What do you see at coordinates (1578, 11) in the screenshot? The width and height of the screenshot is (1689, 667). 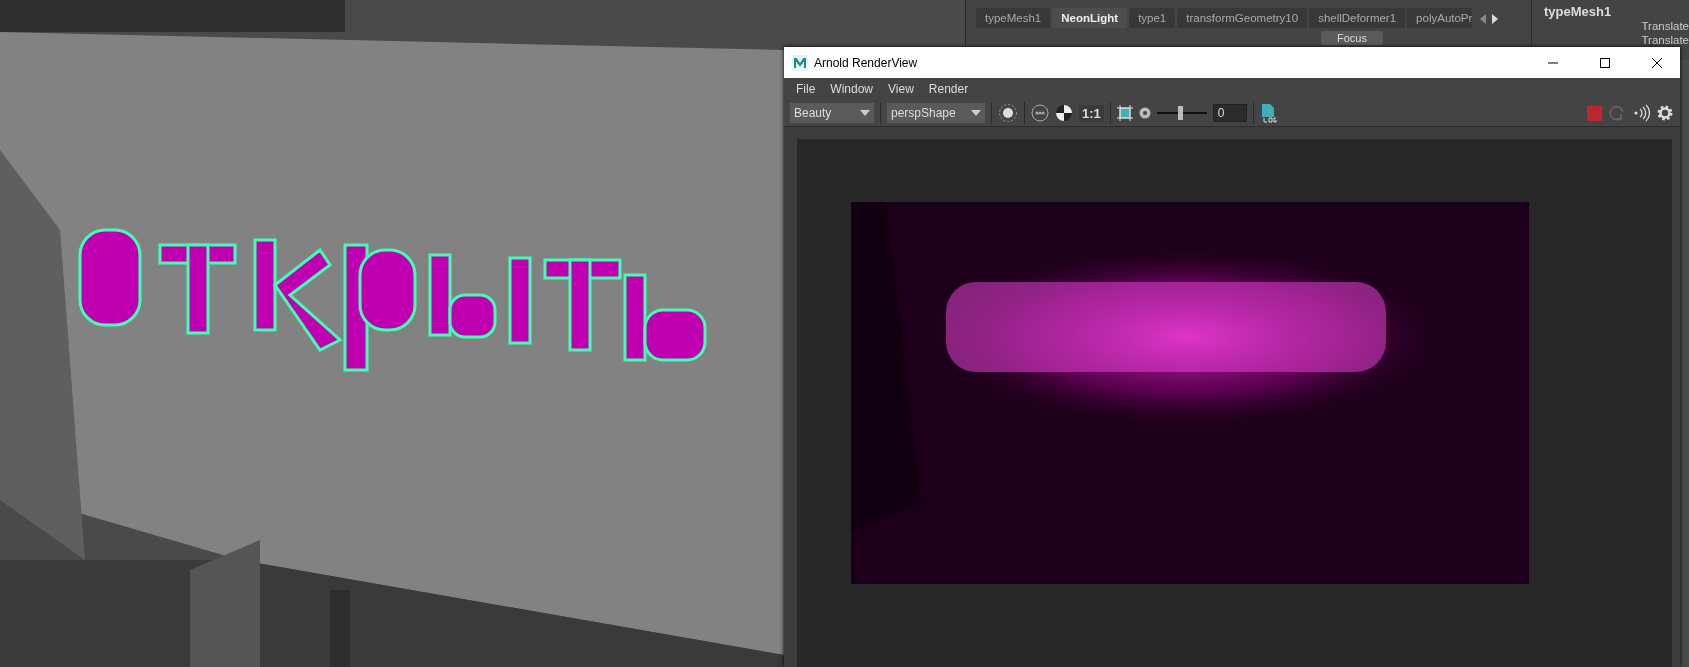 I see `node-name: typeMesh1` at bounding box center [1578, 11].